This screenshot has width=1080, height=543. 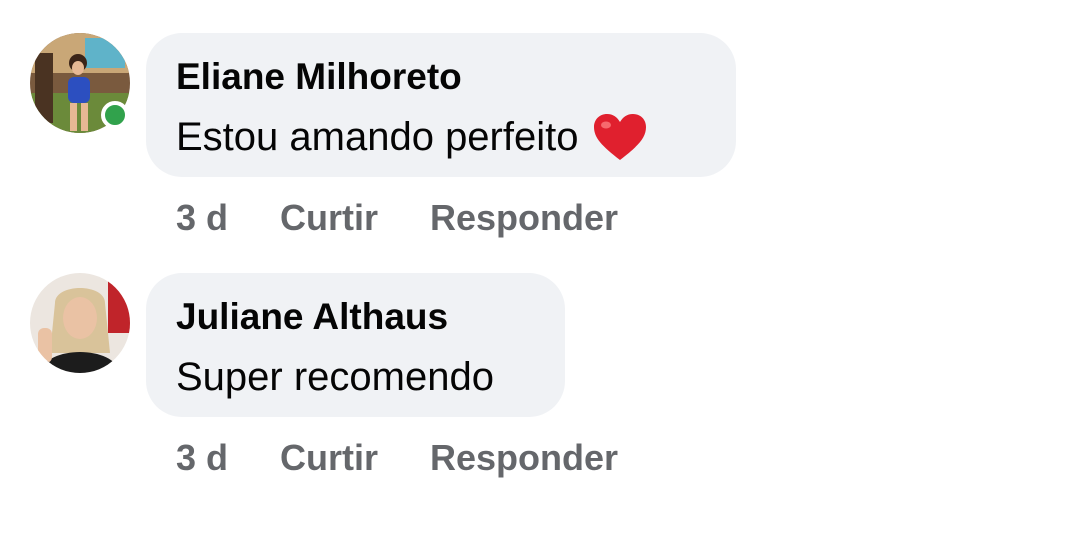 What do you see at coordinates (377, 137) in the screenshot?
I see `comment-text: Estou amando perfeito` at bounding box center [377, 137].